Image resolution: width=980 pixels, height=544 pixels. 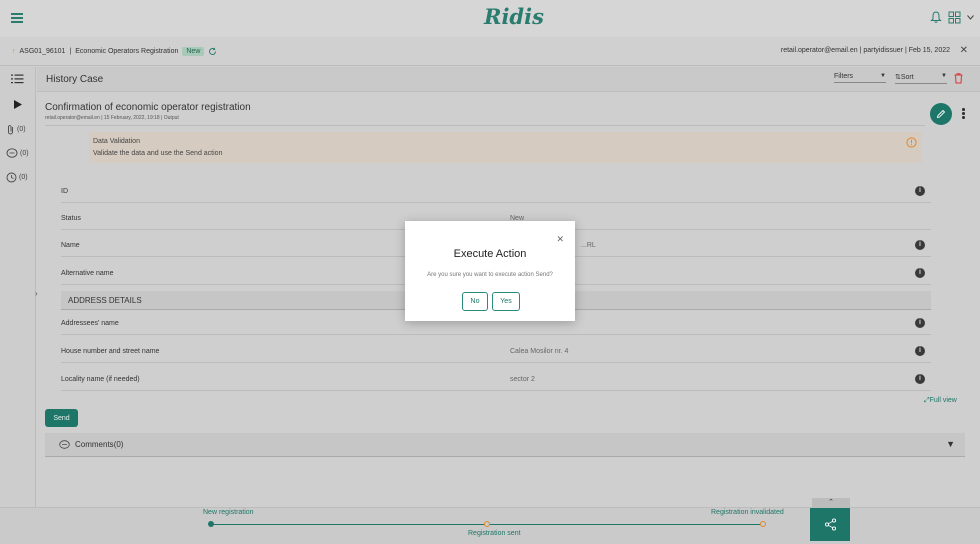 I want to click on no-button: No, so click(x=475, y=301).